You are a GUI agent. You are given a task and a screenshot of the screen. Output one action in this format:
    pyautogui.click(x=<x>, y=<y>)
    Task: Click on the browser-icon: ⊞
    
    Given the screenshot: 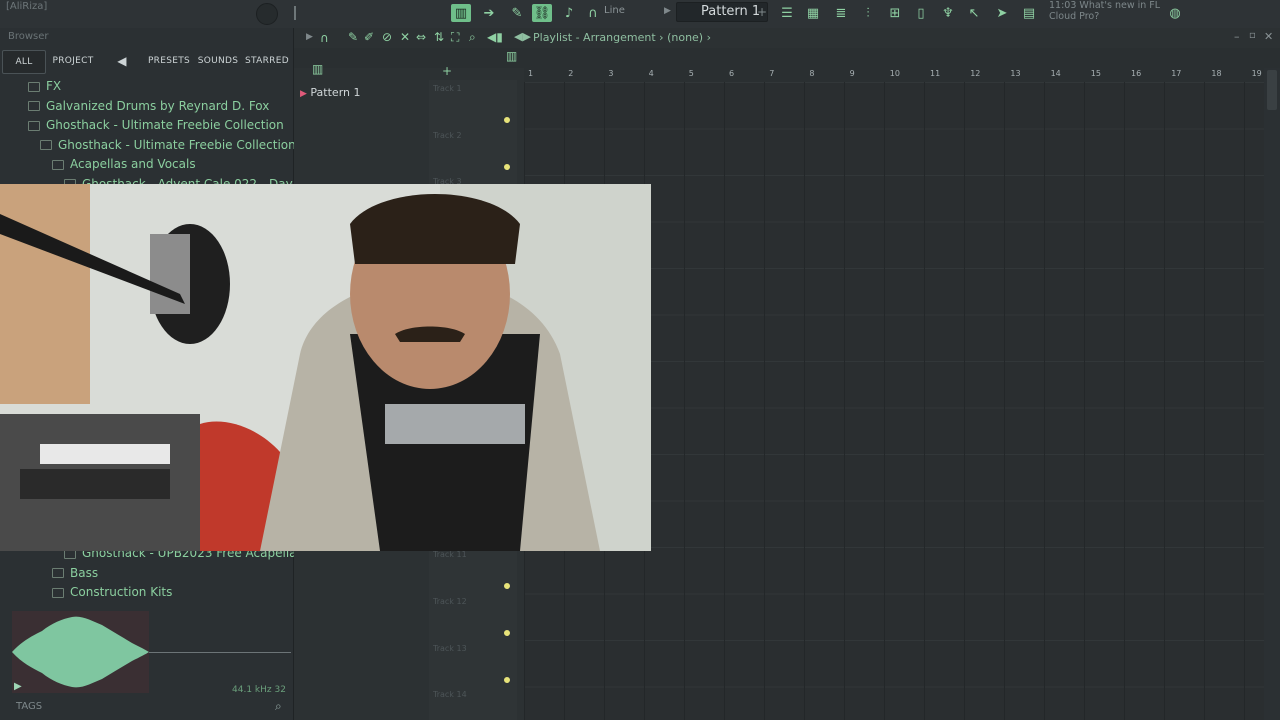 What is the action you would take?
    pyautogui.click(x=895, y=13)
    